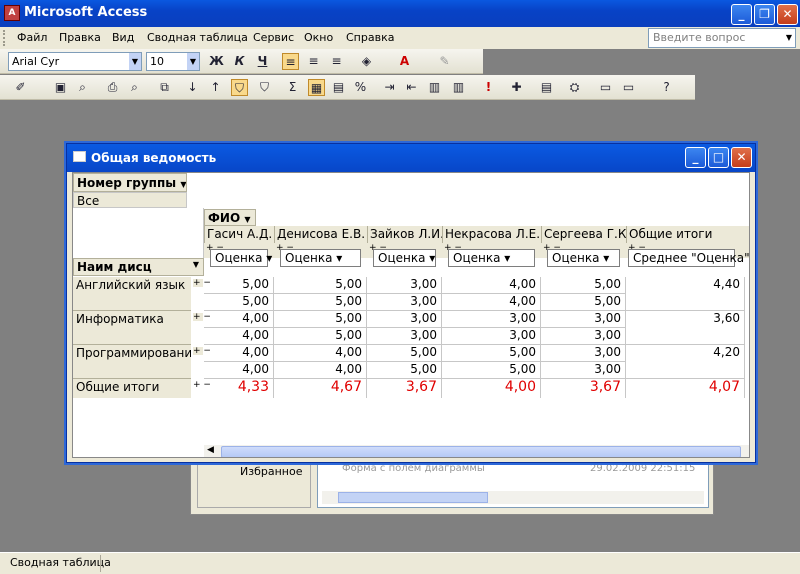 This screenshot has height=574, width=800. What do you see at coordinates (685, 294) in the screenshot?
I see `row-average-cell: 4,40` at bounding box center [685, 294].